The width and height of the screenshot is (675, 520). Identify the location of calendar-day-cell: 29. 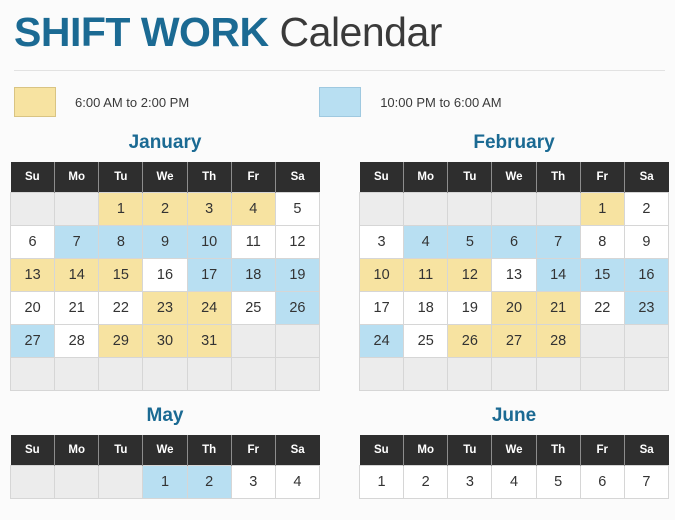
(121, 341).